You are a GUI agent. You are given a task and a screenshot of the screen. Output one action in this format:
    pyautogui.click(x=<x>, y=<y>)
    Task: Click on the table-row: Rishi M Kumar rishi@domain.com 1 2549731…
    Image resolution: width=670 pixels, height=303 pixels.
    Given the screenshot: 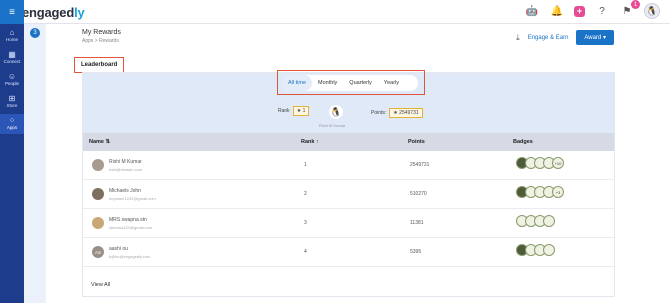 What is the action you would take?
    pyautogui.click(x=348, y=165)
    